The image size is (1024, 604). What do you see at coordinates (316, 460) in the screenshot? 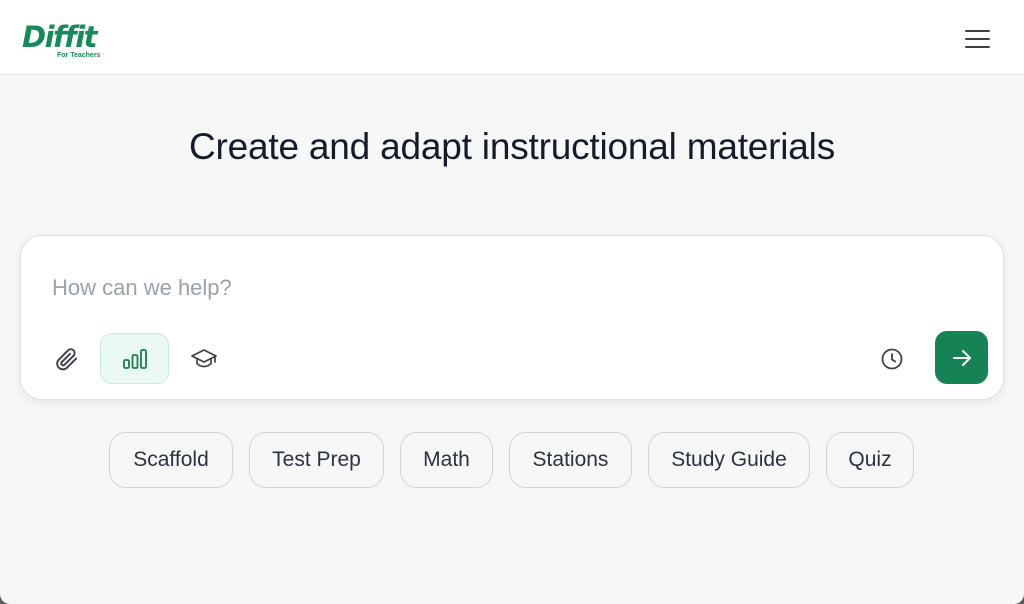
I see `chip-test-prep: Test Prep` at bounding box center [316, 460].